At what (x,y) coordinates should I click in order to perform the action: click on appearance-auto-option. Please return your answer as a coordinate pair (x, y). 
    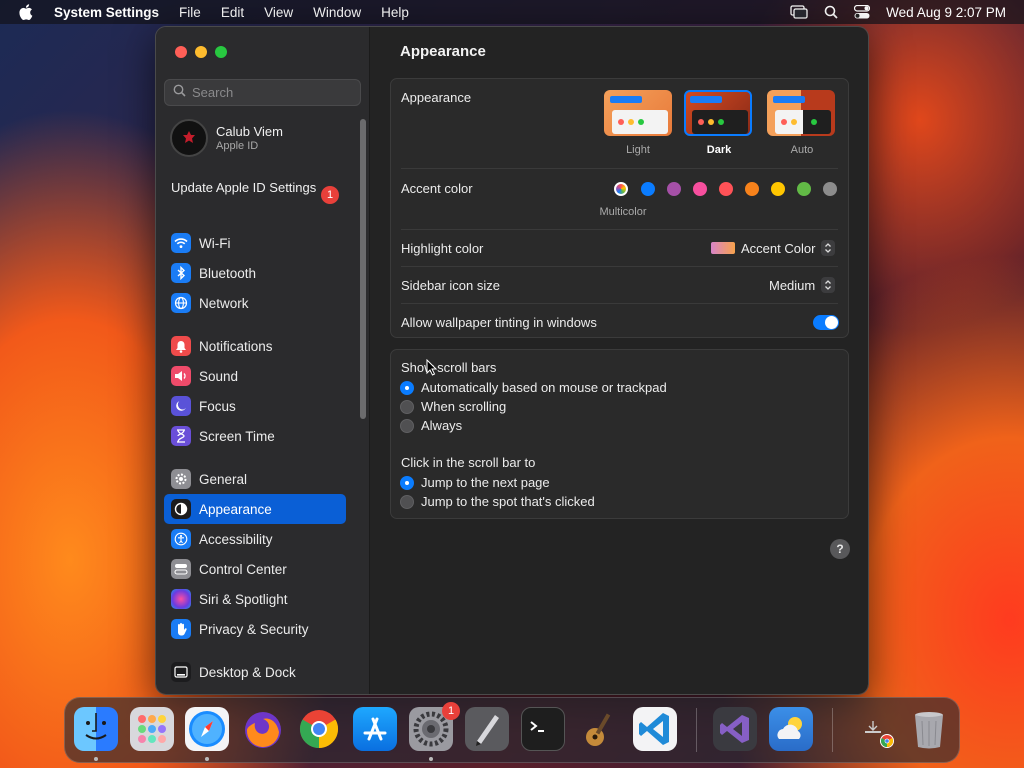
    Looking at the image, I should click on (801, 113).